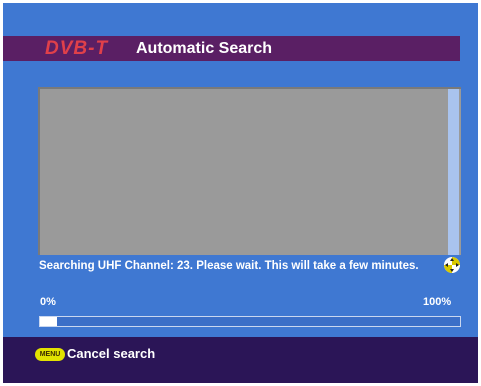 The image size is (481, 386). I want to click on progress-fill, so click(48, 321).